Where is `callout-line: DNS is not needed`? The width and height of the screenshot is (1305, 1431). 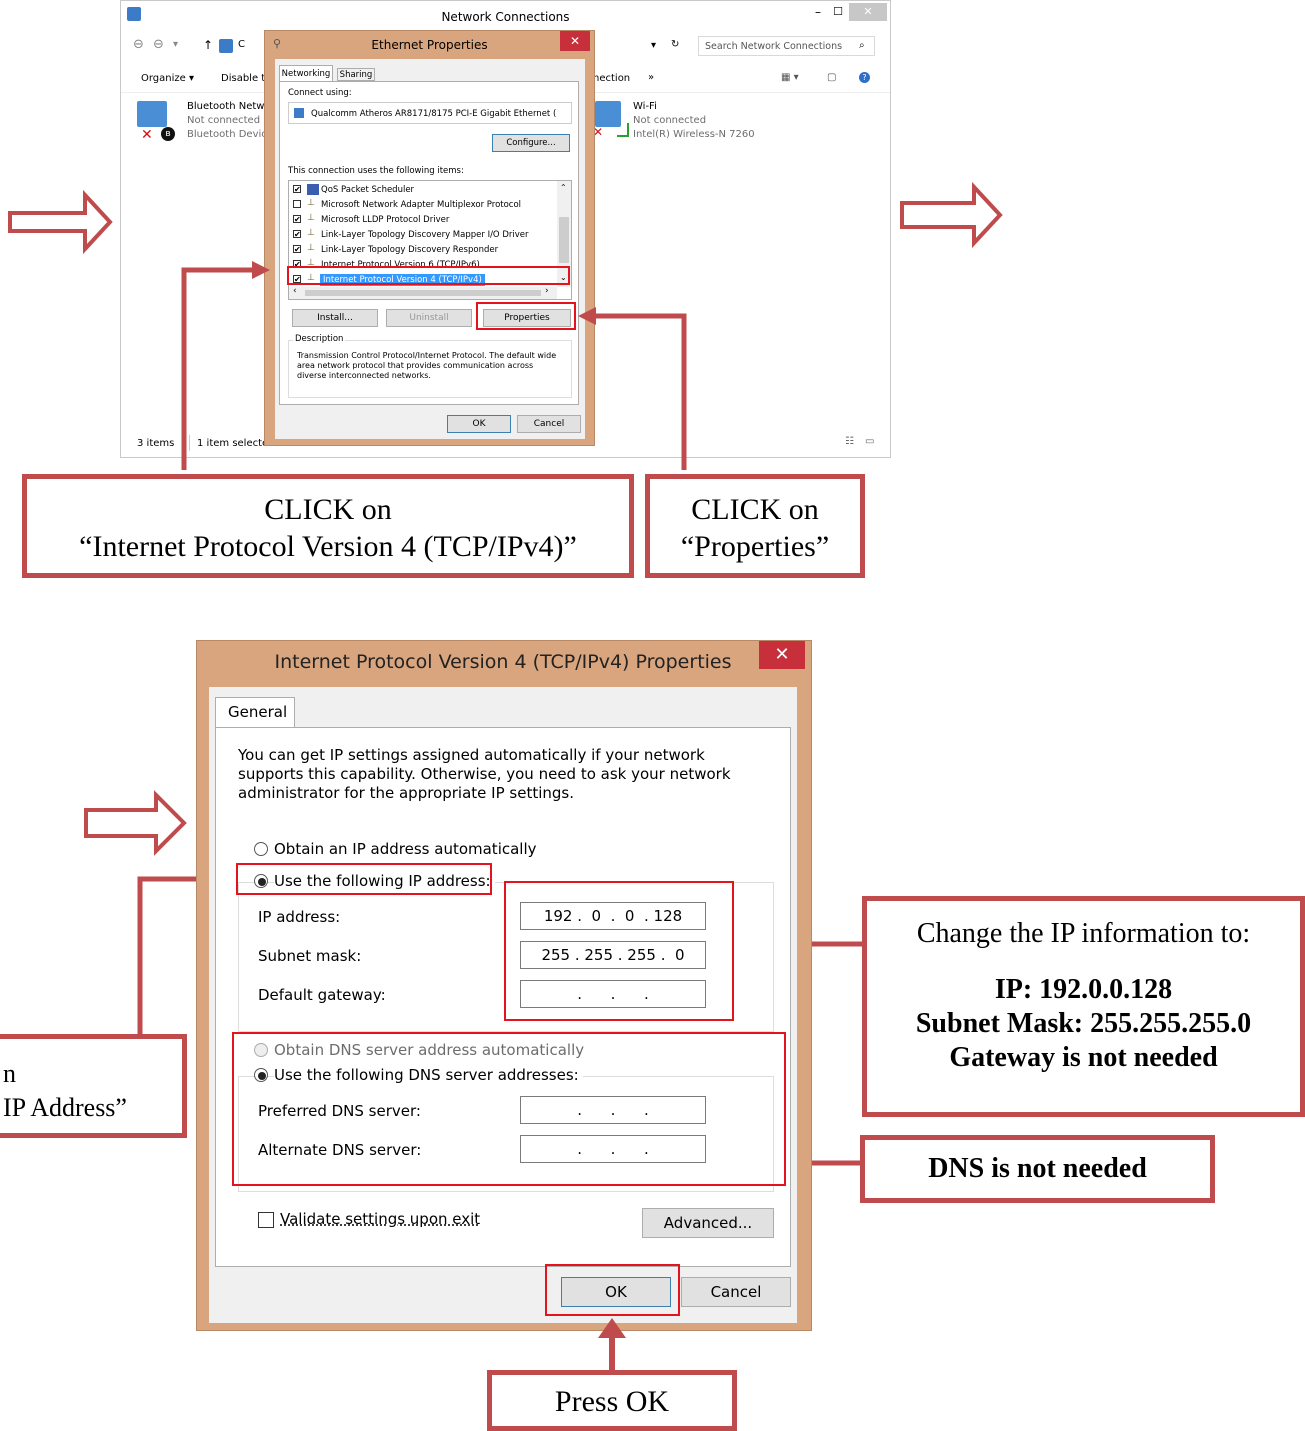
callout-line: DNS is not needed is located at coordinates (1037, 1168).